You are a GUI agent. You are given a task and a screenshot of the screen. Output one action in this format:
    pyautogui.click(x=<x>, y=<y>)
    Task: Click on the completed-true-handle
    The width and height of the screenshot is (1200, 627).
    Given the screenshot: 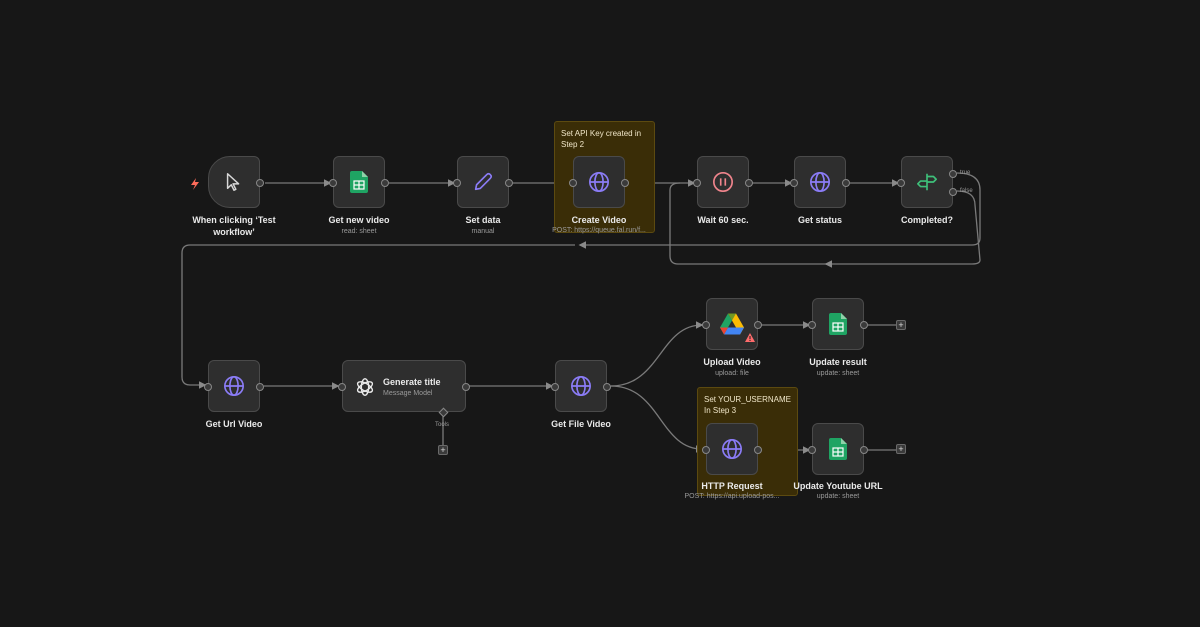 What is the action you would take?
    pyautogui.click(x=953, y=174)
    